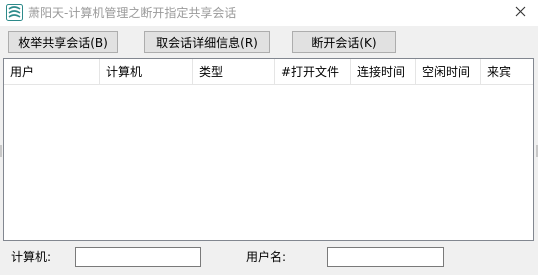 The image size is (538, 275). I want to click on username-label: 用户名:, so click(266, 257).